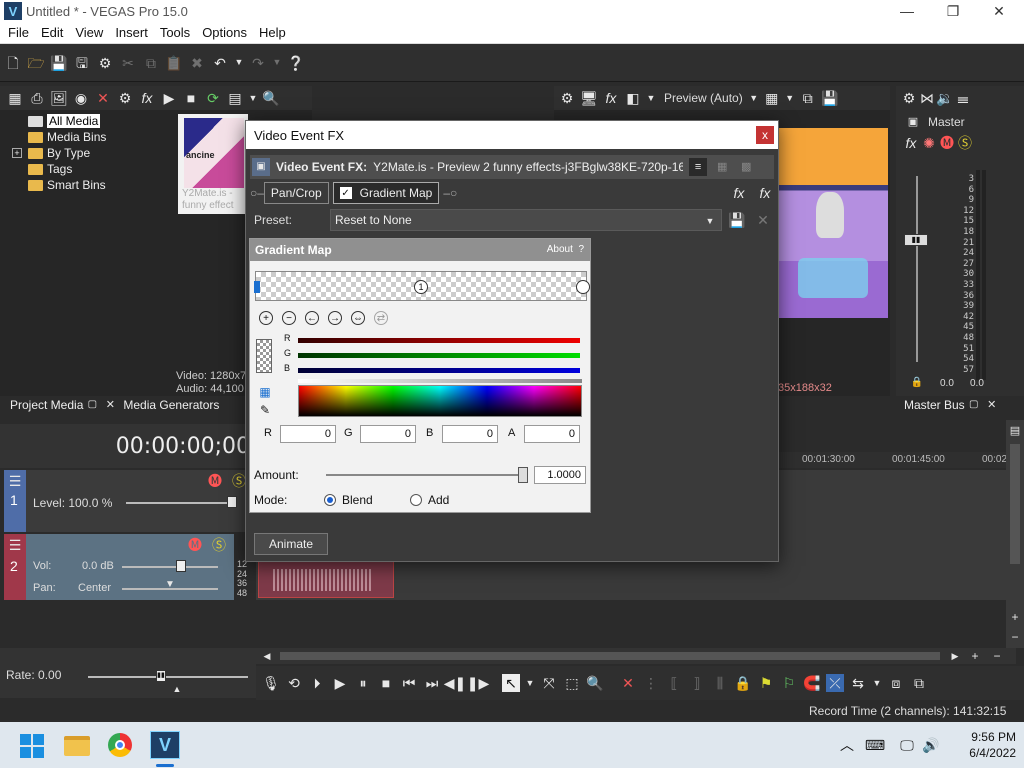 The width and height of the screenshot is (1024, 768). I want to click on gradient-bar: 1, so click(422, 286).